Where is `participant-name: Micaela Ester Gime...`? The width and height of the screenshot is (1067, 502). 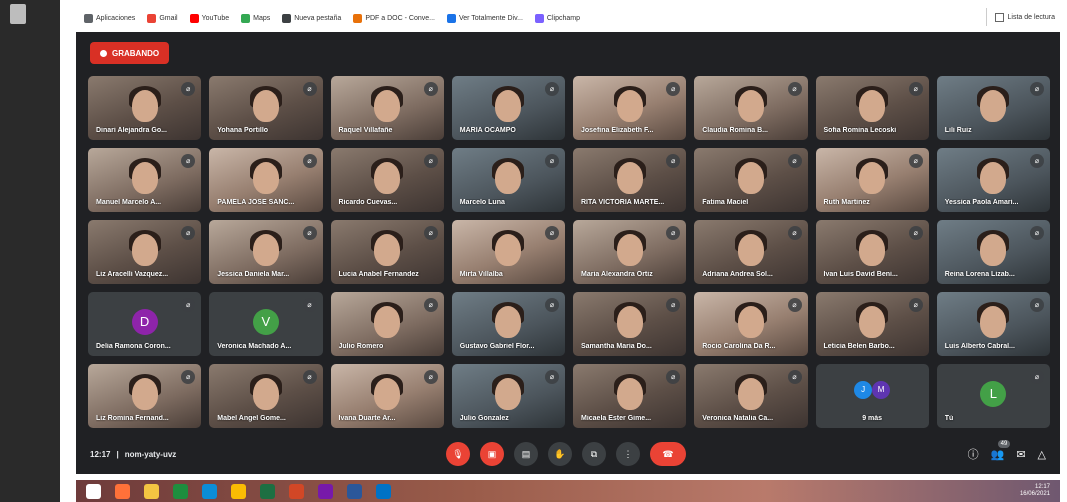
participant-name: Micaela Ester Gime... is located at coordinates (616, 418).